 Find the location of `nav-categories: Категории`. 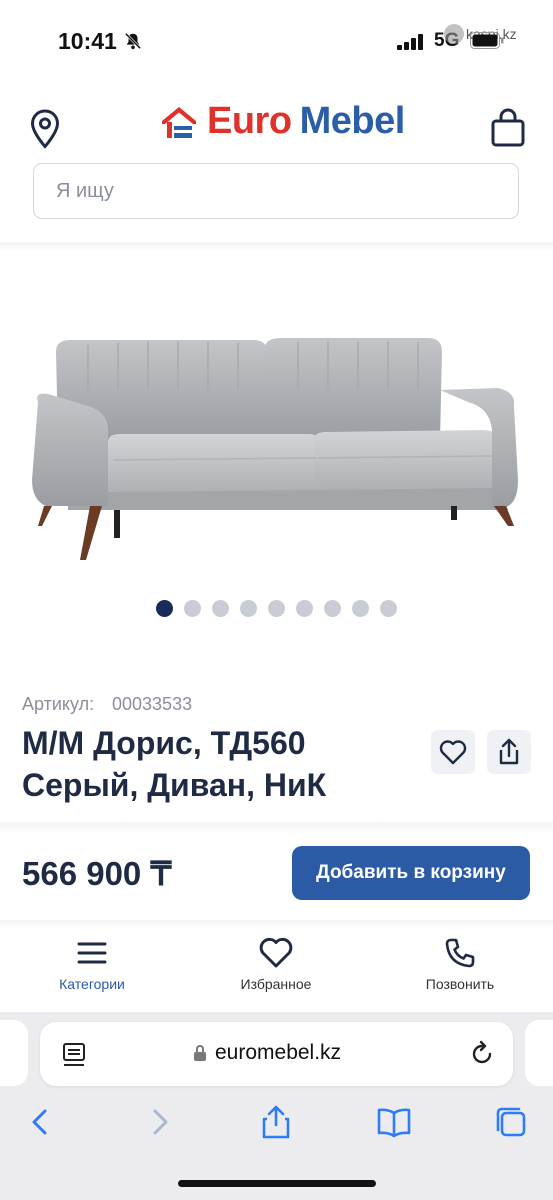

nav-categories: Категории is located at coordinates (92, 971).